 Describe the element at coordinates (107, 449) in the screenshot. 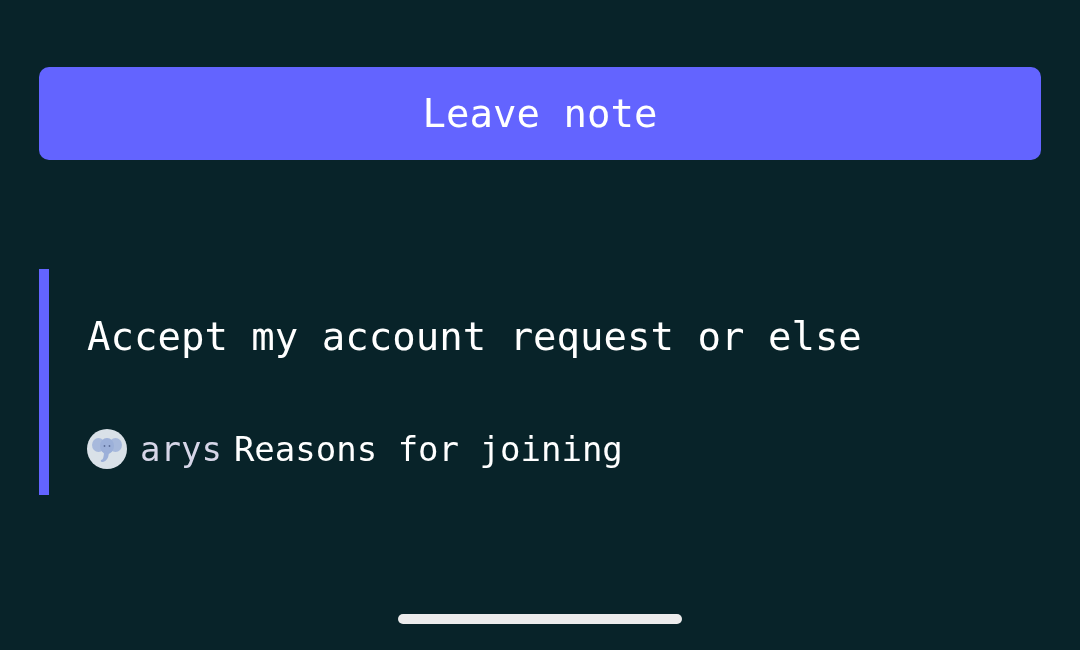

I see `elephant-avatar-icon` at that location.